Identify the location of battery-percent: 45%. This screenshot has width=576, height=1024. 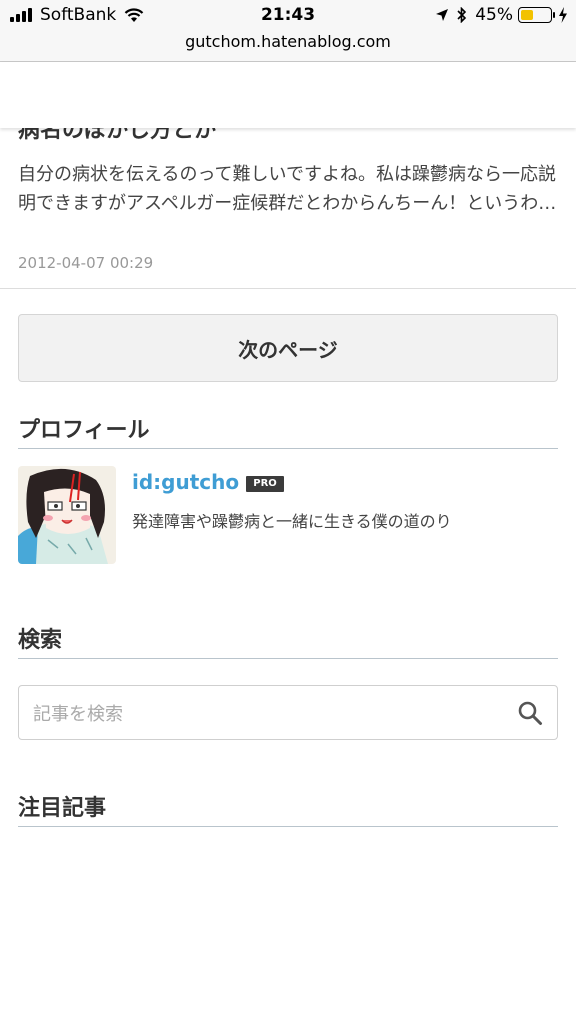
(494, 15).